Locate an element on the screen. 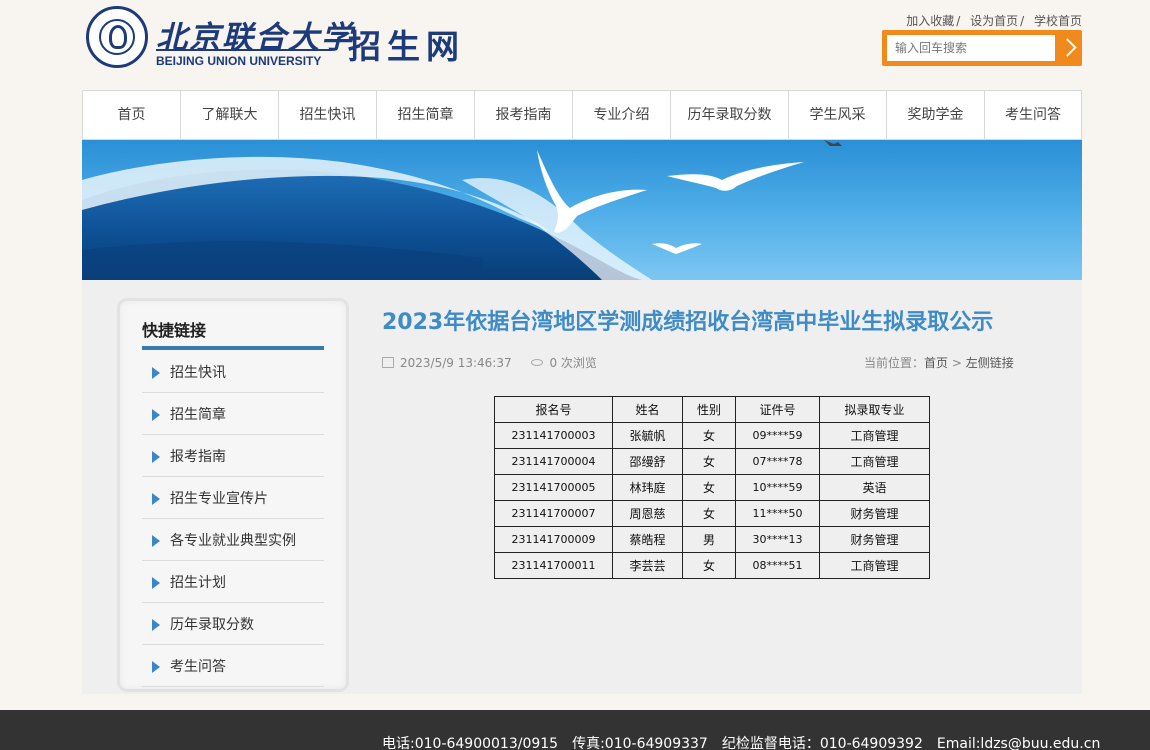 The height and width of the screenshot is (750, 1150). table-cell: 07****78 is located at coordinates (777, 461).